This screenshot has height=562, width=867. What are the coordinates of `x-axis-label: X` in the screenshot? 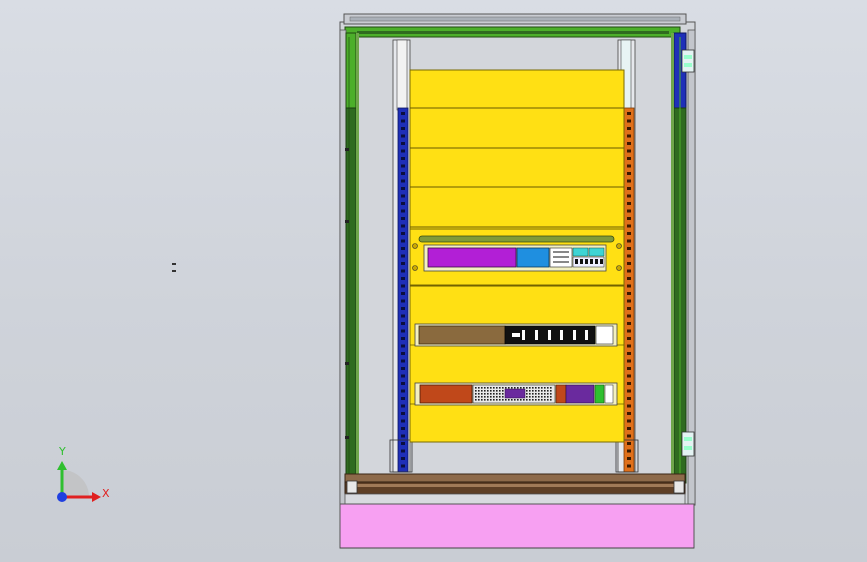 It's located at (106, 493).